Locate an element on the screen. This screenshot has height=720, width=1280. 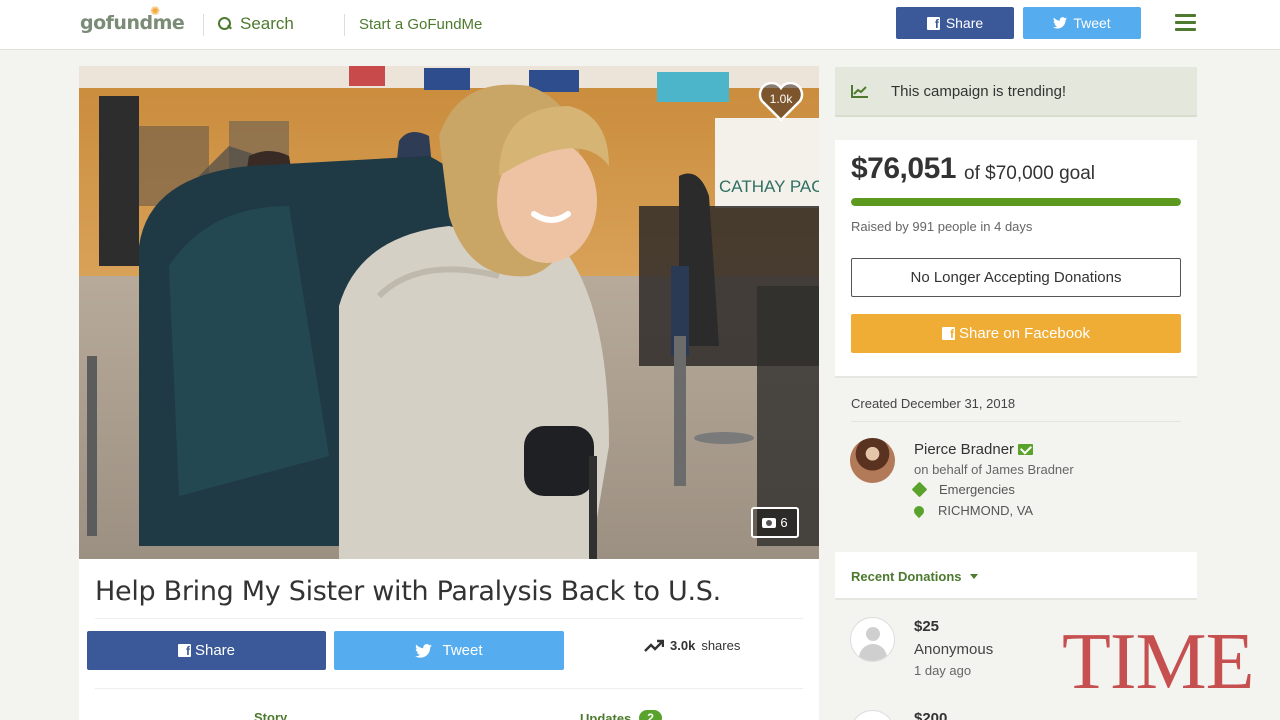
location-row: RICHMOND, VA is located at coordinates (972, 510).